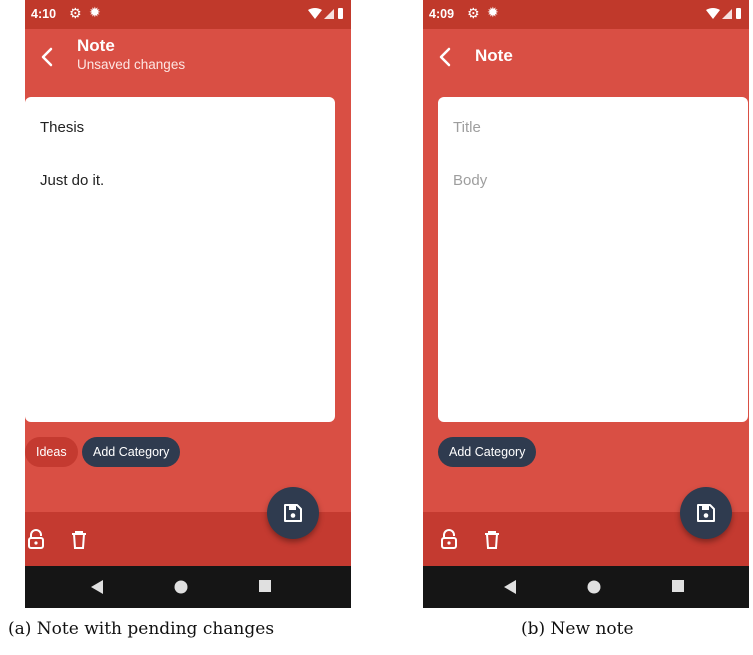 This screenshot has width=753, height=655. Describe the element at coordinates (586, 14) in the screenshot. I see `status-bar: 4:09 ⚙ ✹` at that location.